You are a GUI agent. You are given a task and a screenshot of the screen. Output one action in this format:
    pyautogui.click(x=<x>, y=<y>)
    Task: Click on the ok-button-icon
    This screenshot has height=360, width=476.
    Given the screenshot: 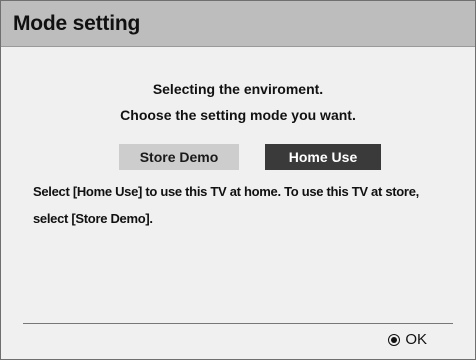 What is the action you would take?
    pyautogui.click(x=394, y=339)
    